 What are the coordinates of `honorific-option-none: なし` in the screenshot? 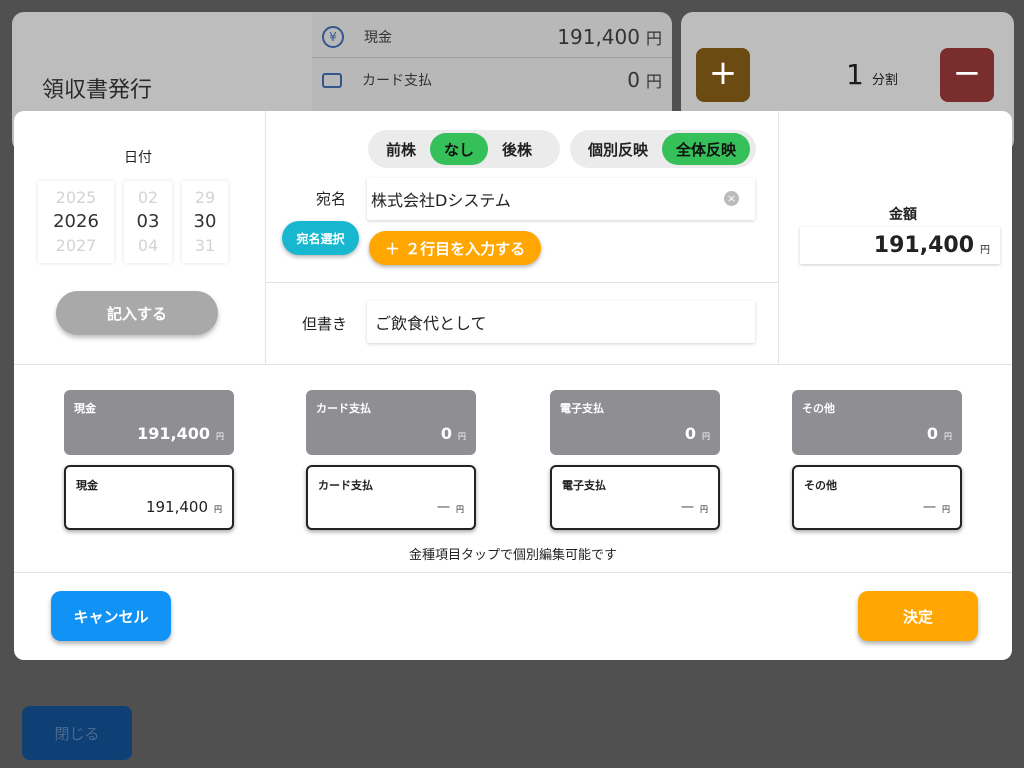 It's located at (459, 149).